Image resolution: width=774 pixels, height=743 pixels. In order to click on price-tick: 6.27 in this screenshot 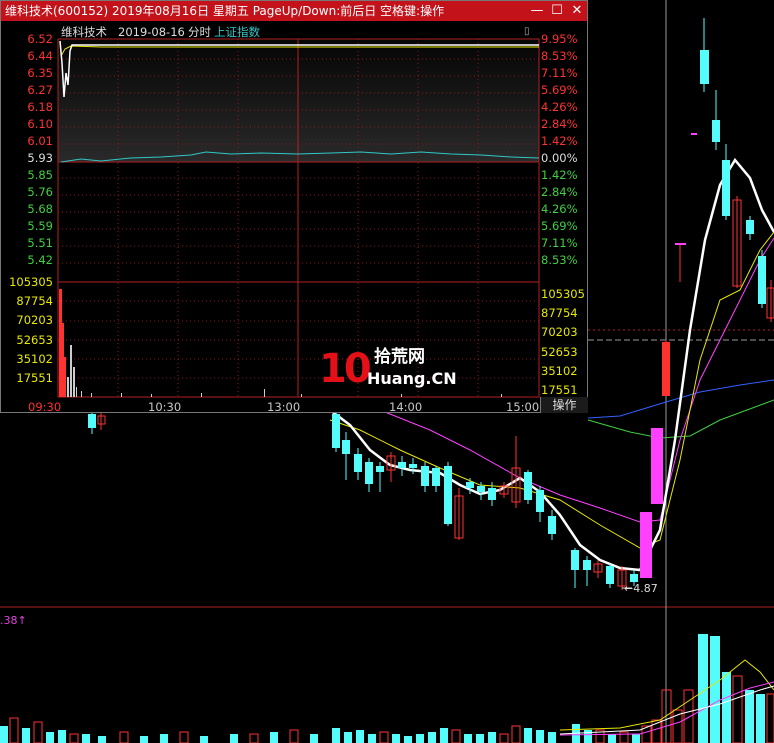, I will do `click(40, 90)`.